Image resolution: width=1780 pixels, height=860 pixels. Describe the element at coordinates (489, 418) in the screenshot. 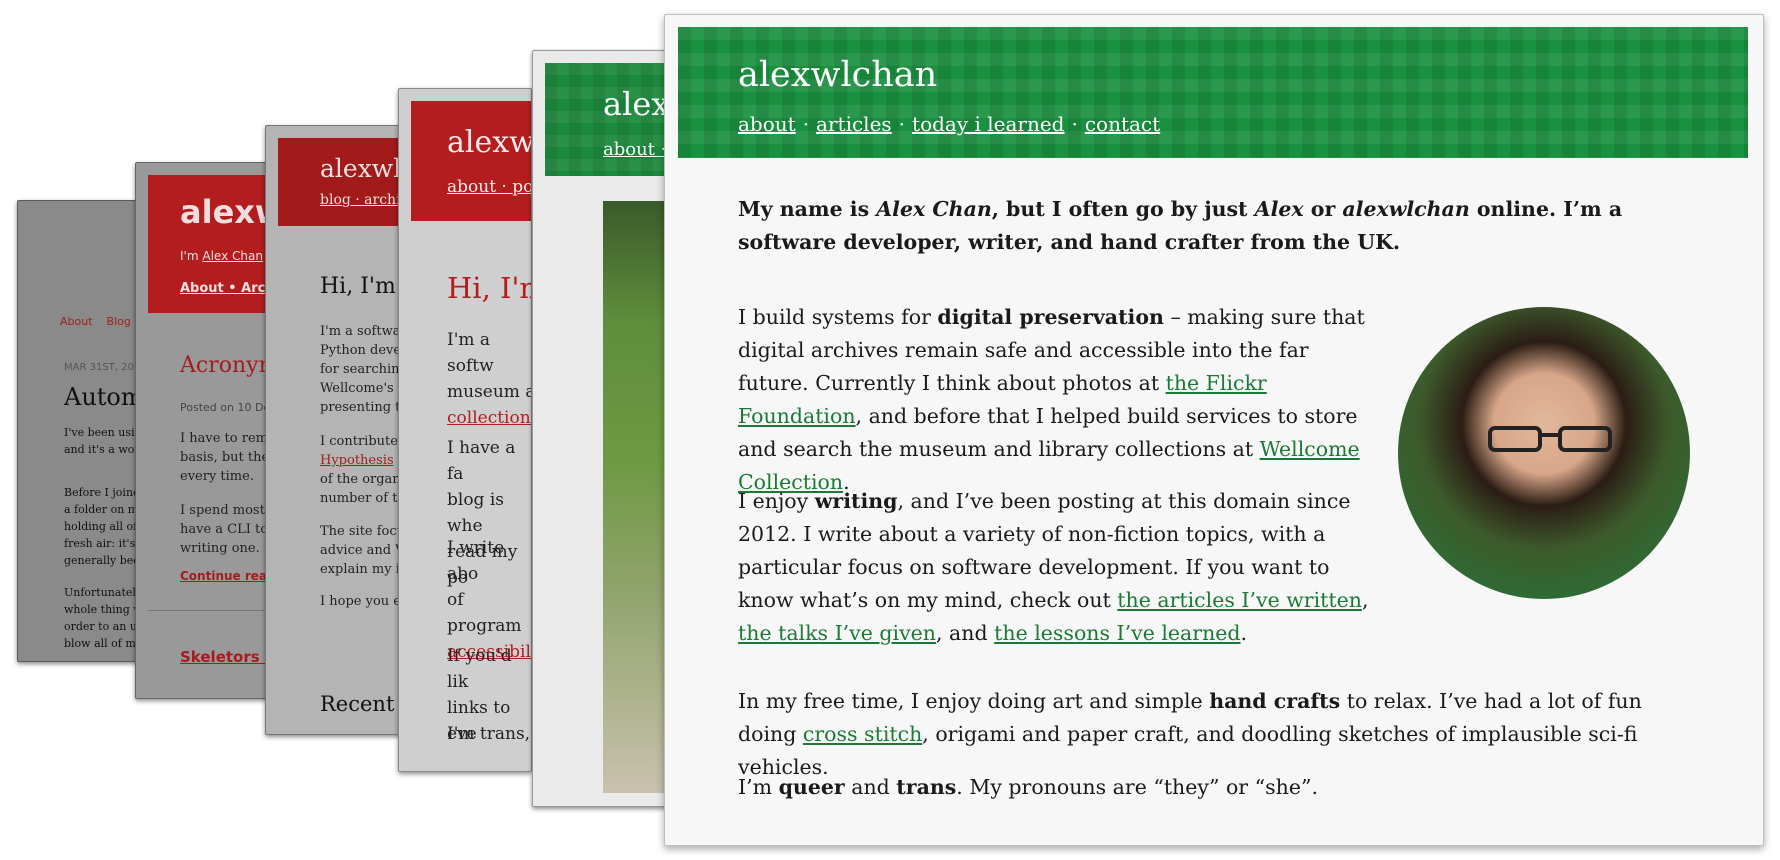

I see `collections-link: collections` at that location.